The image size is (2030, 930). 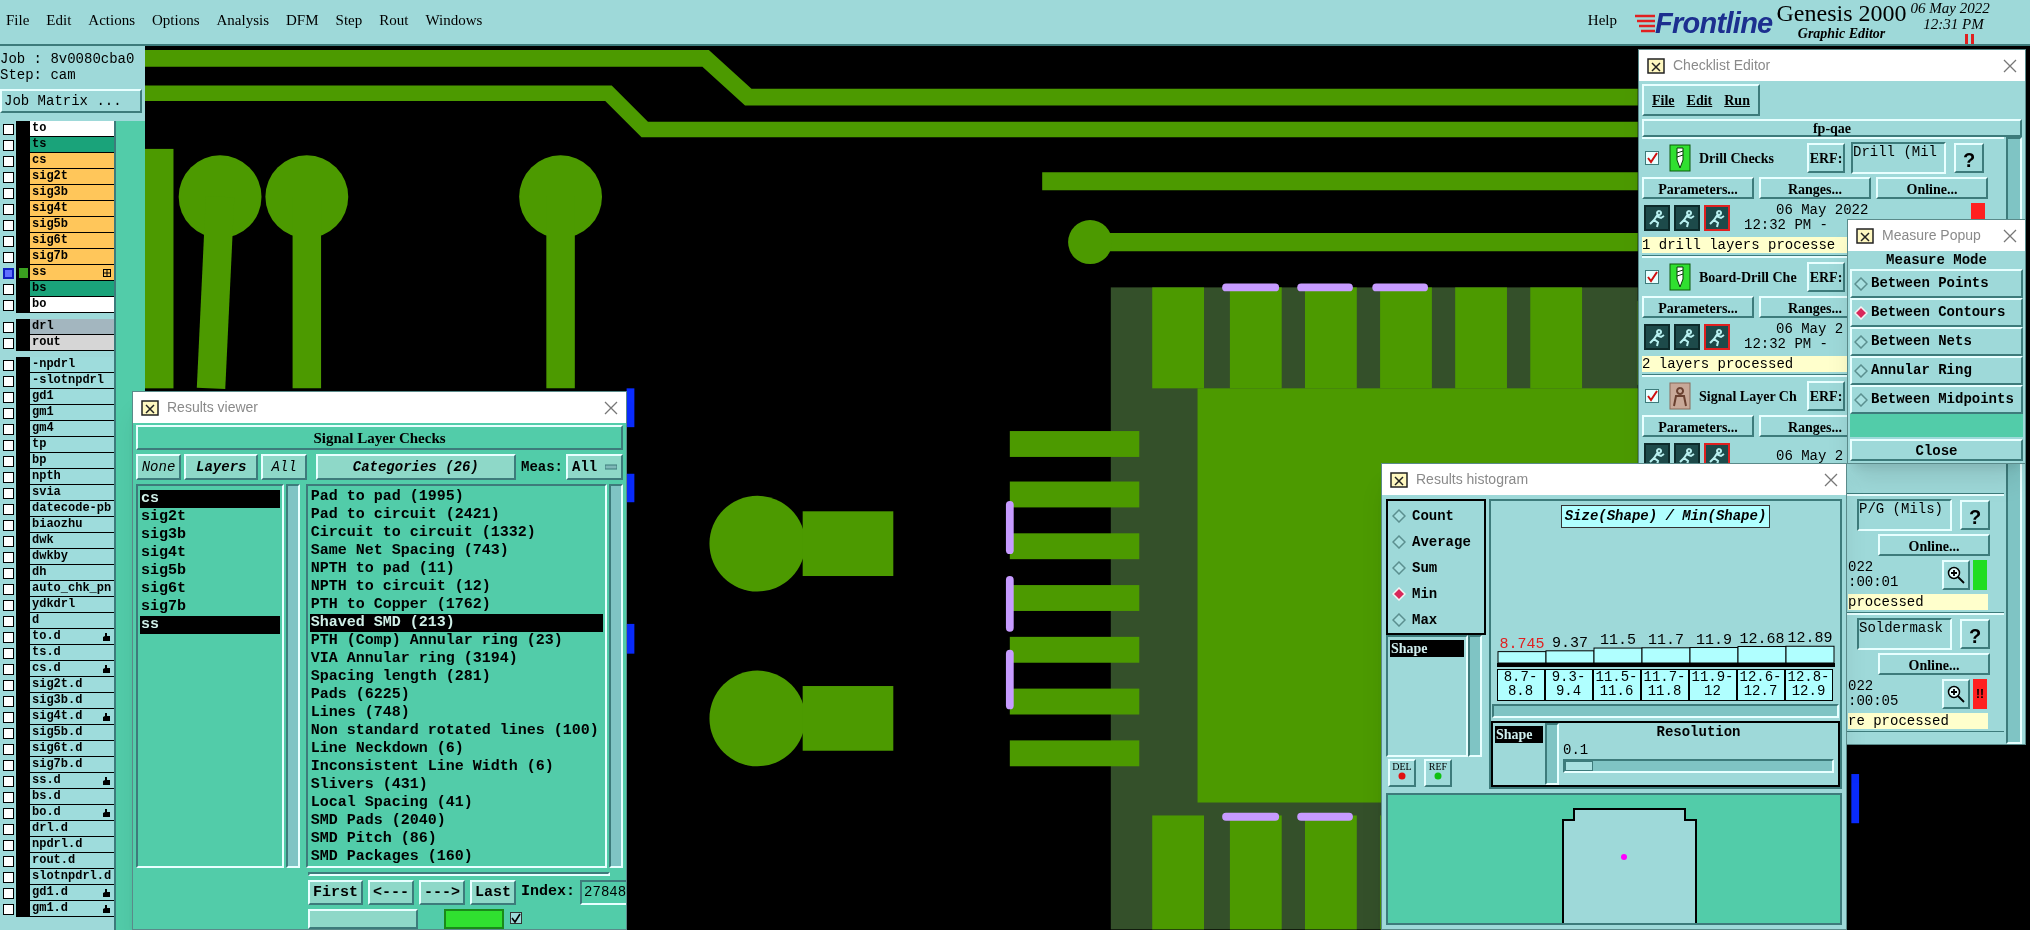 What do you see at coordinates (72, 397) in the screenshot?
I see `layer-button: gd1` at bounding box center [72, 397].